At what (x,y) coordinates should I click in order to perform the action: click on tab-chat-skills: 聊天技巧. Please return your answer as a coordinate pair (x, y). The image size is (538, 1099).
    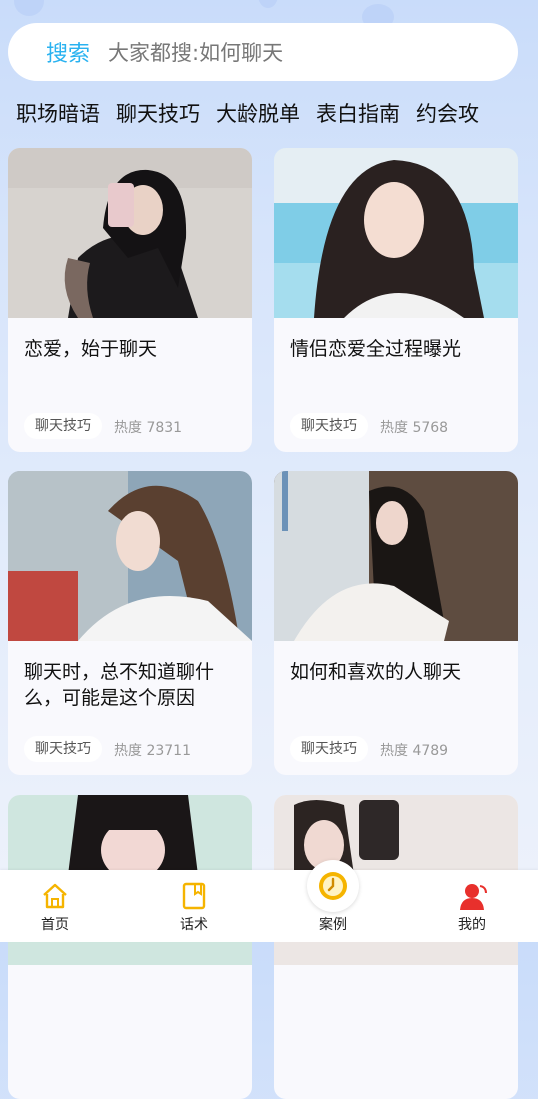
    Looking at the image, I should click on (158, 113).